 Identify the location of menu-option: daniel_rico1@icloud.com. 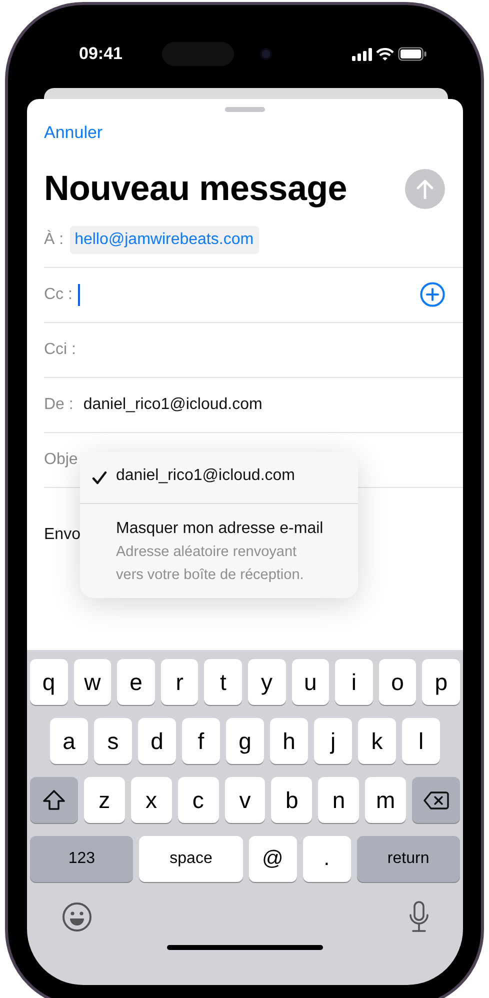
(219, 477).